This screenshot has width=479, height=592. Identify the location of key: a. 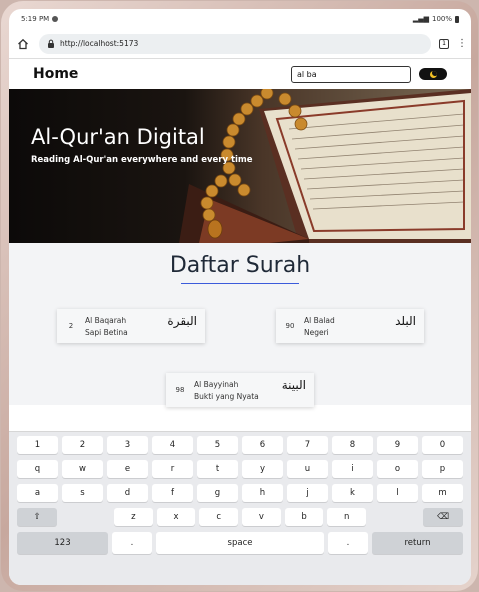
(37, 493).